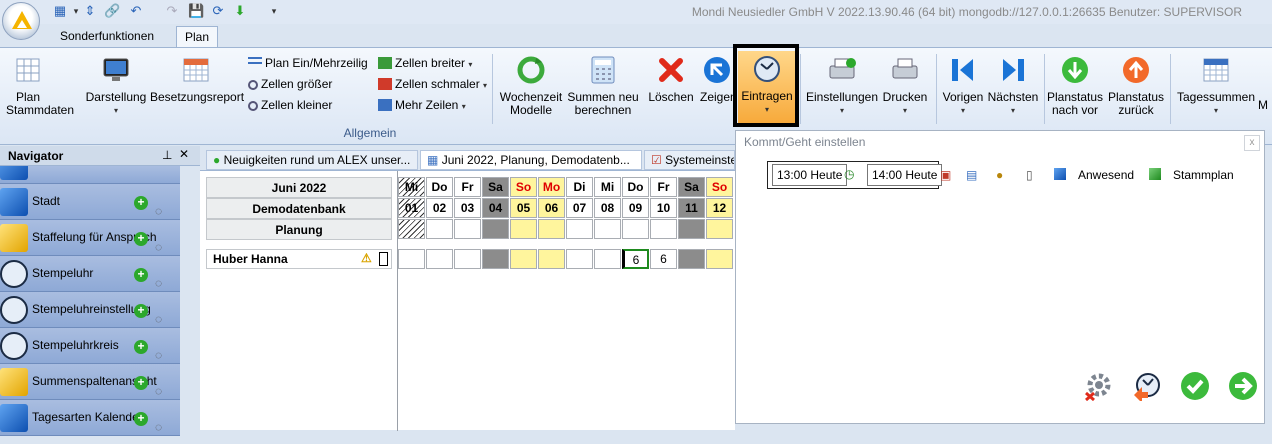  What do you see at coordinates (963, 84) in the screenshot?
I see `vorigen-button: Vorigen ▾` at bounding box center [963, 84].